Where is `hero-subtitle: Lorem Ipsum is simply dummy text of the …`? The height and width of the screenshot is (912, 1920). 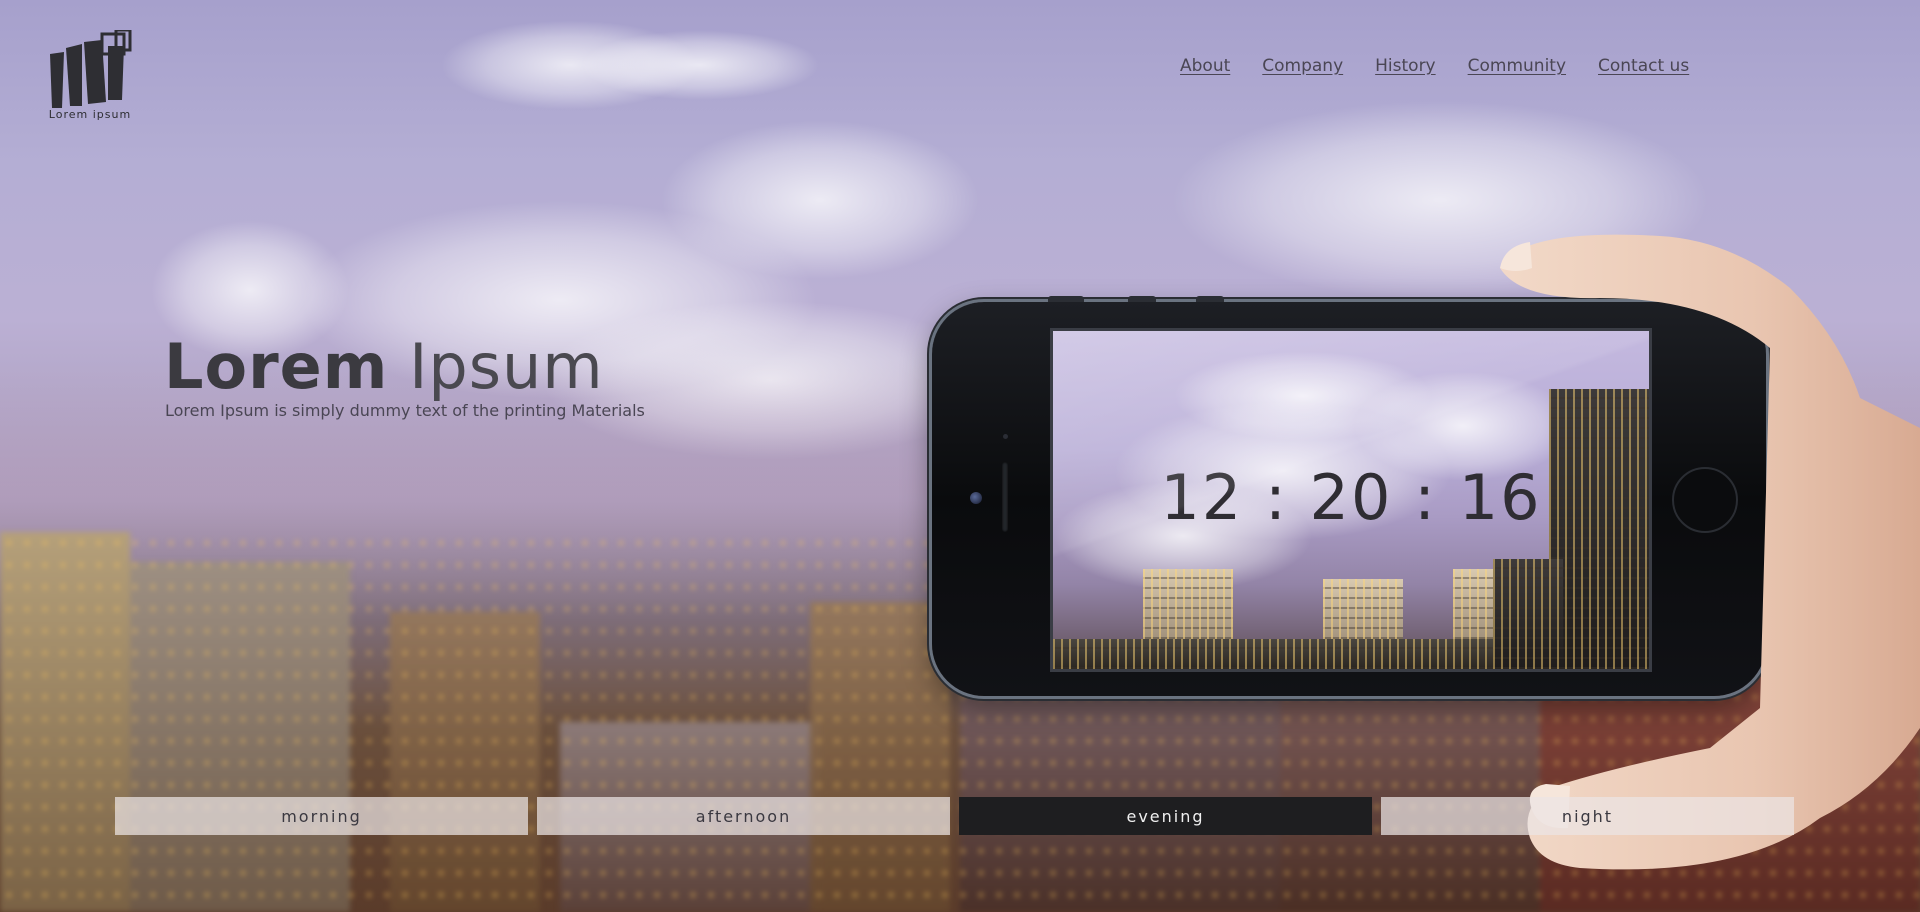 hero-subtitle: Lorem Ipsum is simply dummy text of the … is located at coordinates (405, 410).